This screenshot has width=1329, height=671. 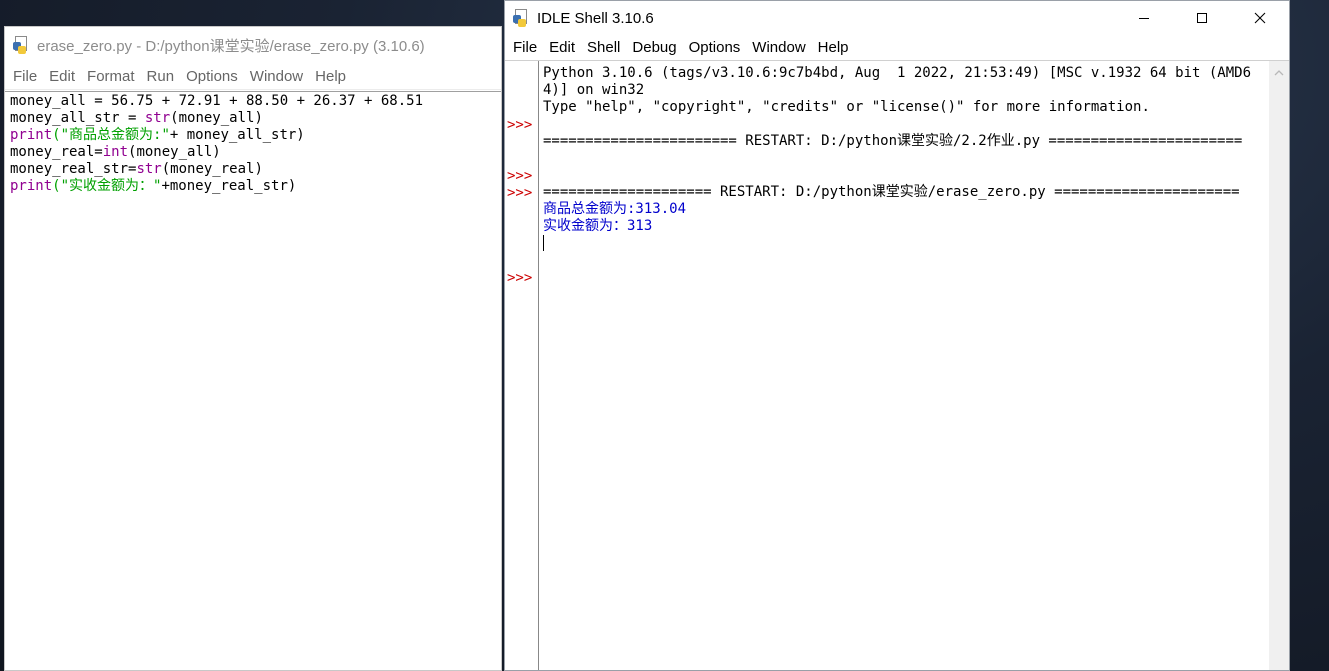 What do you see at coordinates (62, 76) in the screenshot?
I see `editor-menu-edit: Edit` at bounding box center [62, 76].